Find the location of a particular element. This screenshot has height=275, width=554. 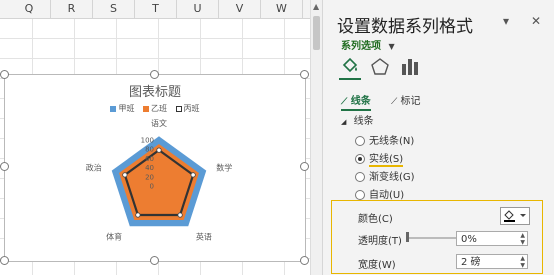

tab-marker: ⟋ 标记 is located at coordinates (406, 99).